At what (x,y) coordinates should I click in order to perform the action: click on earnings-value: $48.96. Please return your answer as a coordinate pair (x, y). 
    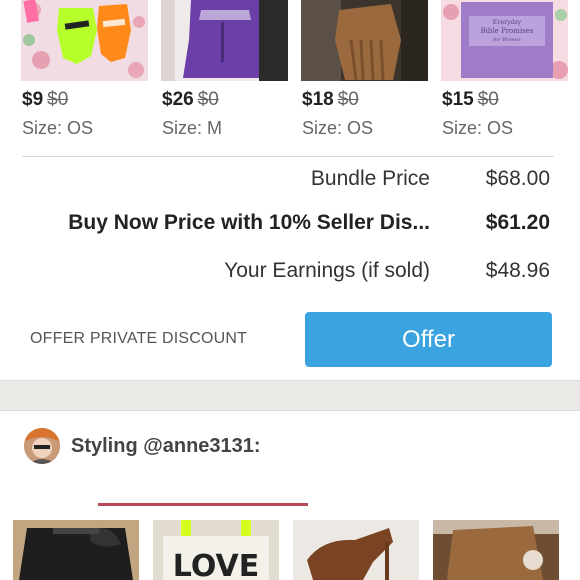
    Looking at the image, I should click on (517, 270).